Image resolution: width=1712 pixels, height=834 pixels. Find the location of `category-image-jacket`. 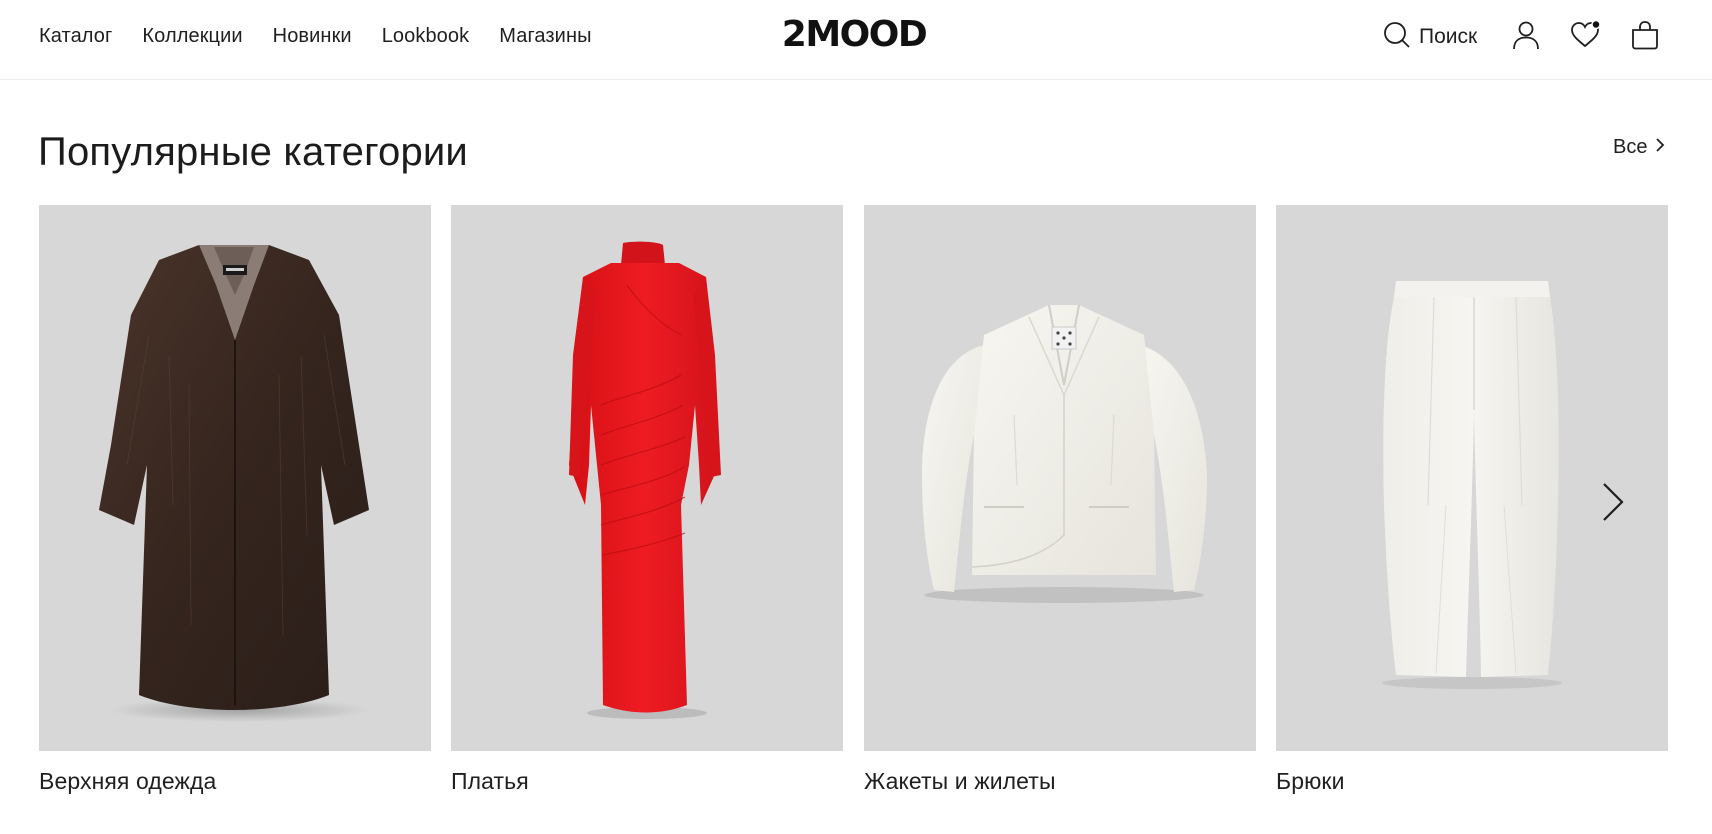

category-image-jacket is located at coordinates (1060, 478).